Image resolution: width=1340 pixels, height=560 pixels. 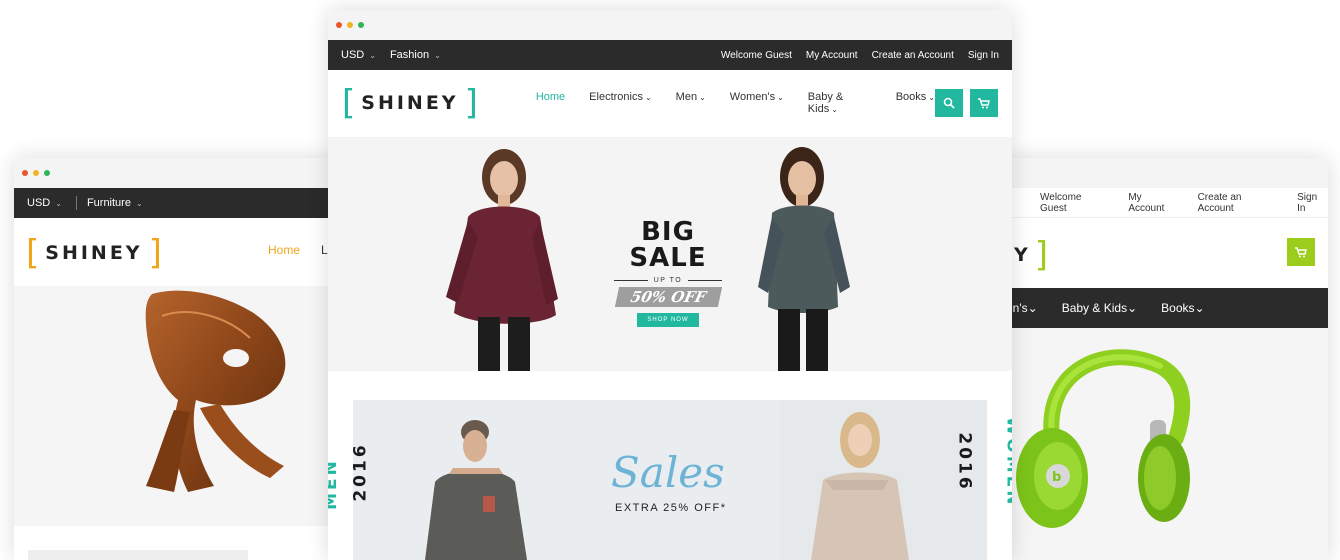 I want to click on extra-discount-text: EXTRA 25% OFF*, so click(x=671, y=508).